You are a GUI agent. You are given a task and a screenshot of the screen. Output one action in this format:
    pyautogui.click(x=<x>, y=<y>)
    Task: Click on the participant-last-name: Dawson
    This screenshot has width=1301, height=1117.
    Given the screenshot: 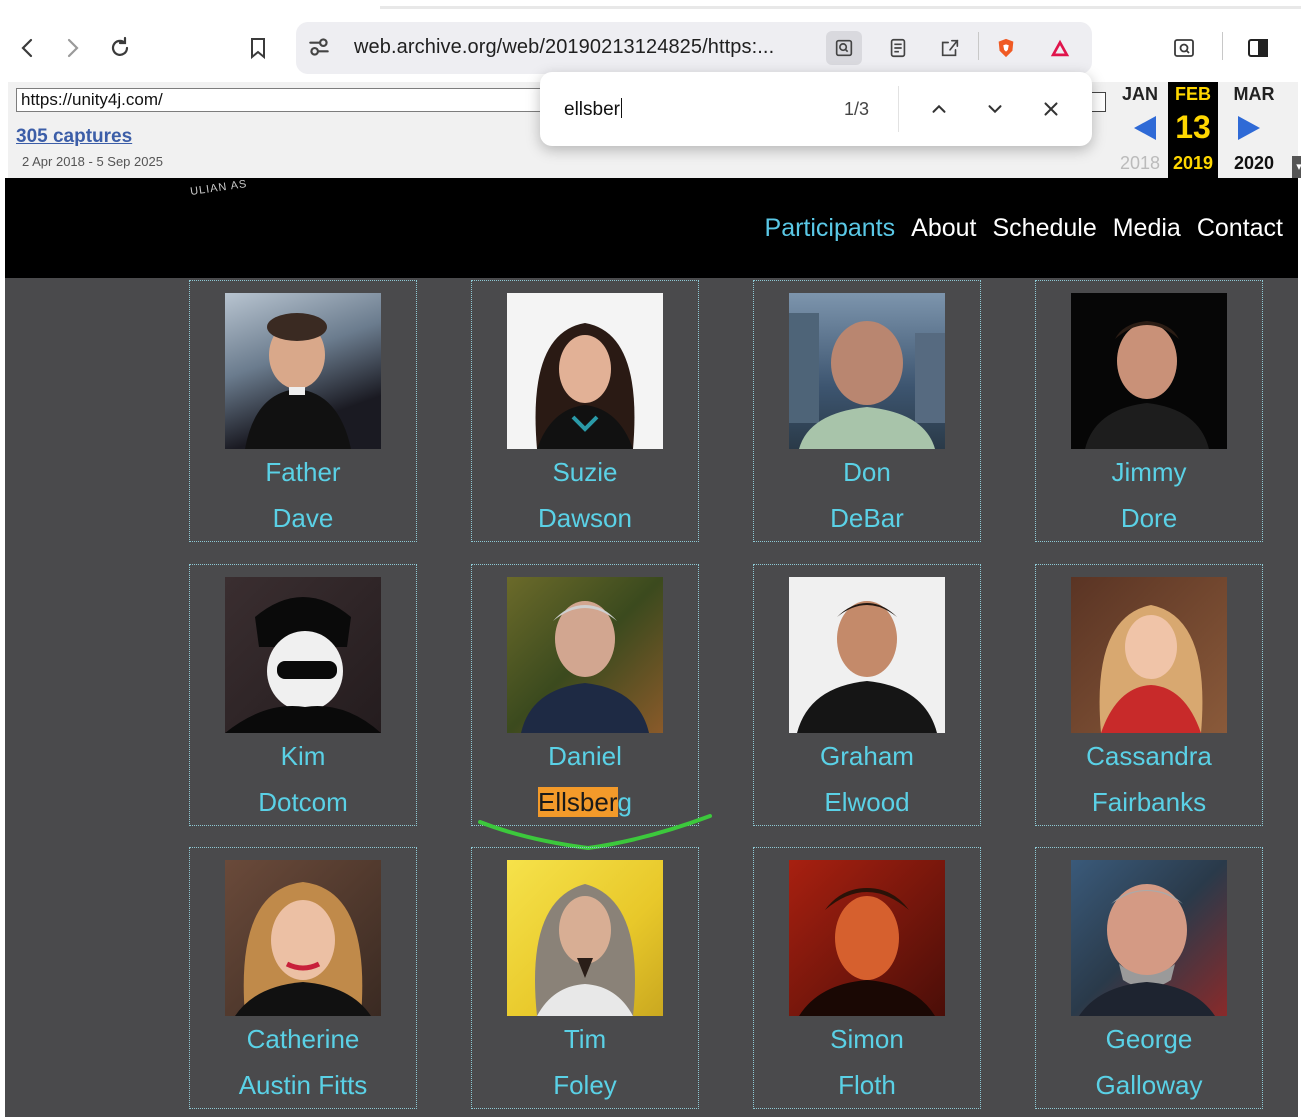 What is the action you would take?
    pyautogui.click(x=585, y=518)
    